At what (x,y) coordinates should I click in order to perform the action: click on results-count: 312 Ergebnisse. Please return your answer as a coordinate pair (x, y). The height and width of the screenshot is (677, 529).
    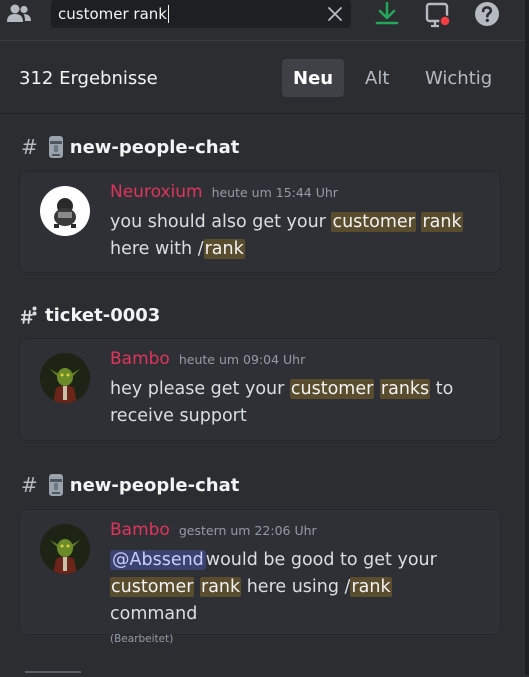
    Looking at the image, I should click on (88, 78).